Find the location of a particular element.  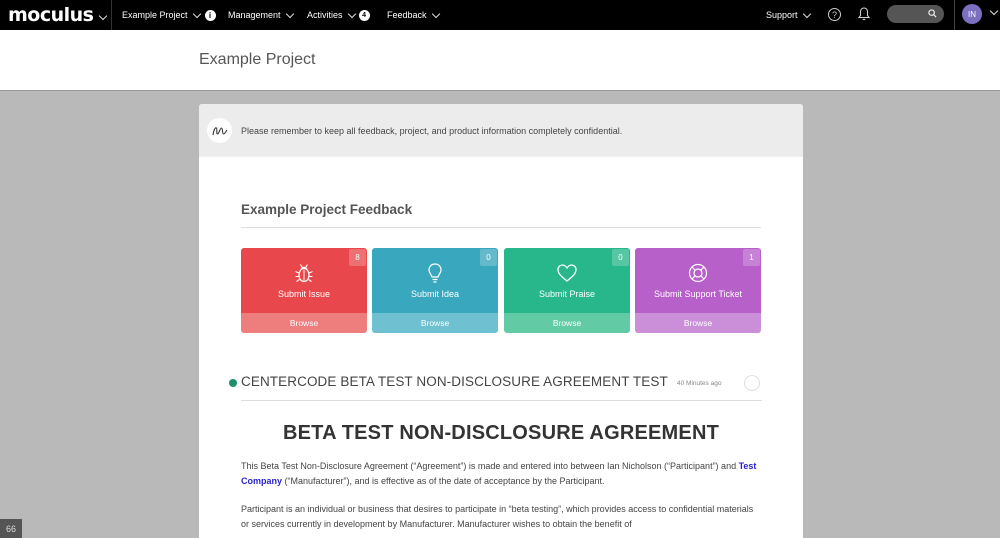

avatar: IN is located at coordinates (972, 14).